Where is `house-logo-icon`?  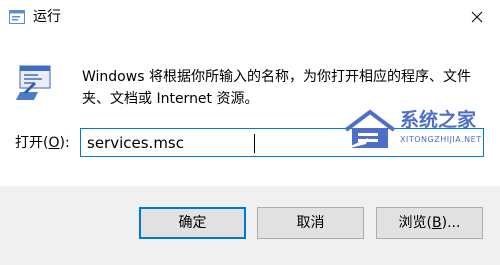 house-logo-icon is located at coordinates (370, 130).